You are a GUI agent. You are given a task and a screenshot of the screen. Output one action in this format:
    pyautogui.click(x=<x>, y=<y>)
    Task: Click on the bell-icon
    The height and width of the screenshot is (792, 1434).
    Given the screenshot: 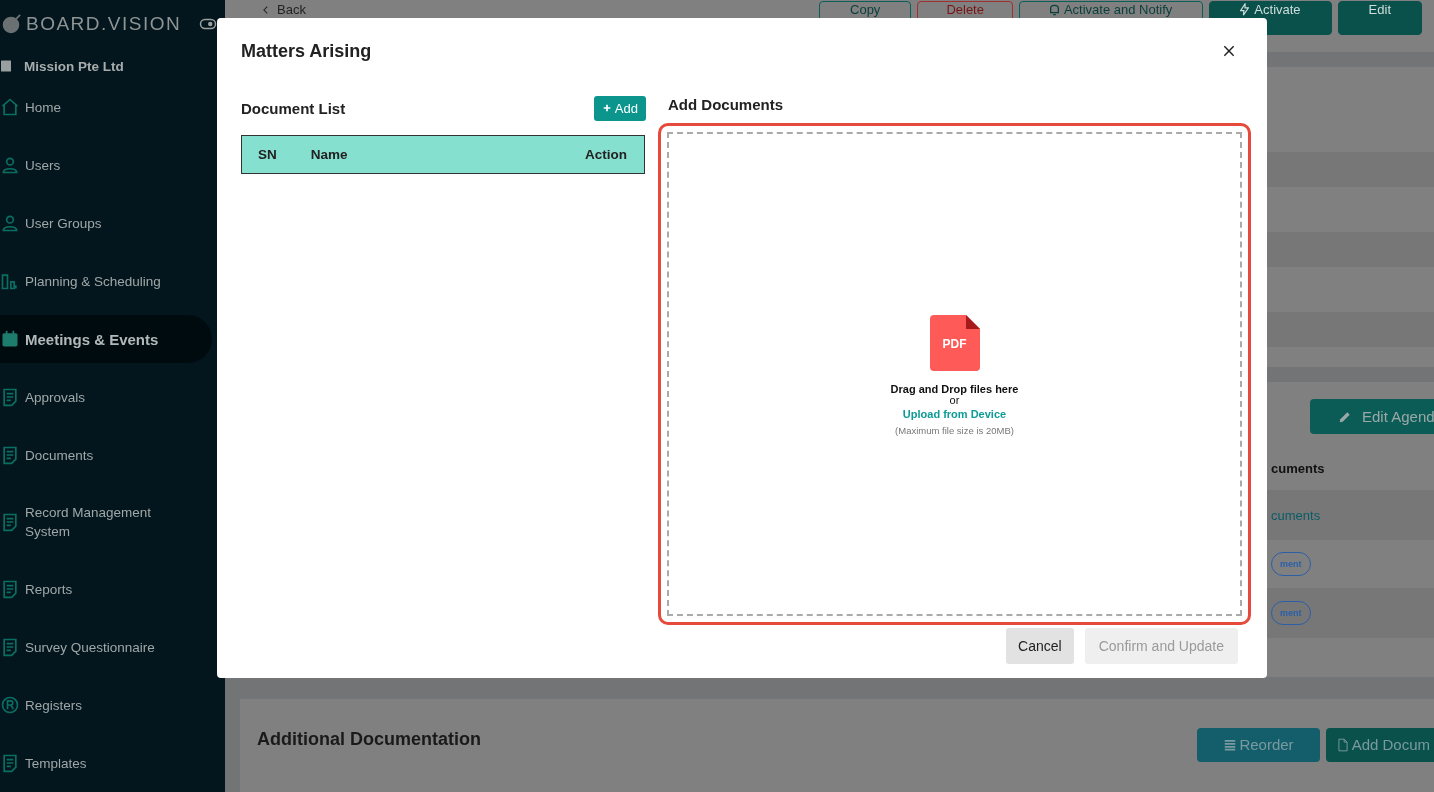 What is the action you would take?
    pyautogui.click(x=1054, y=9)
    